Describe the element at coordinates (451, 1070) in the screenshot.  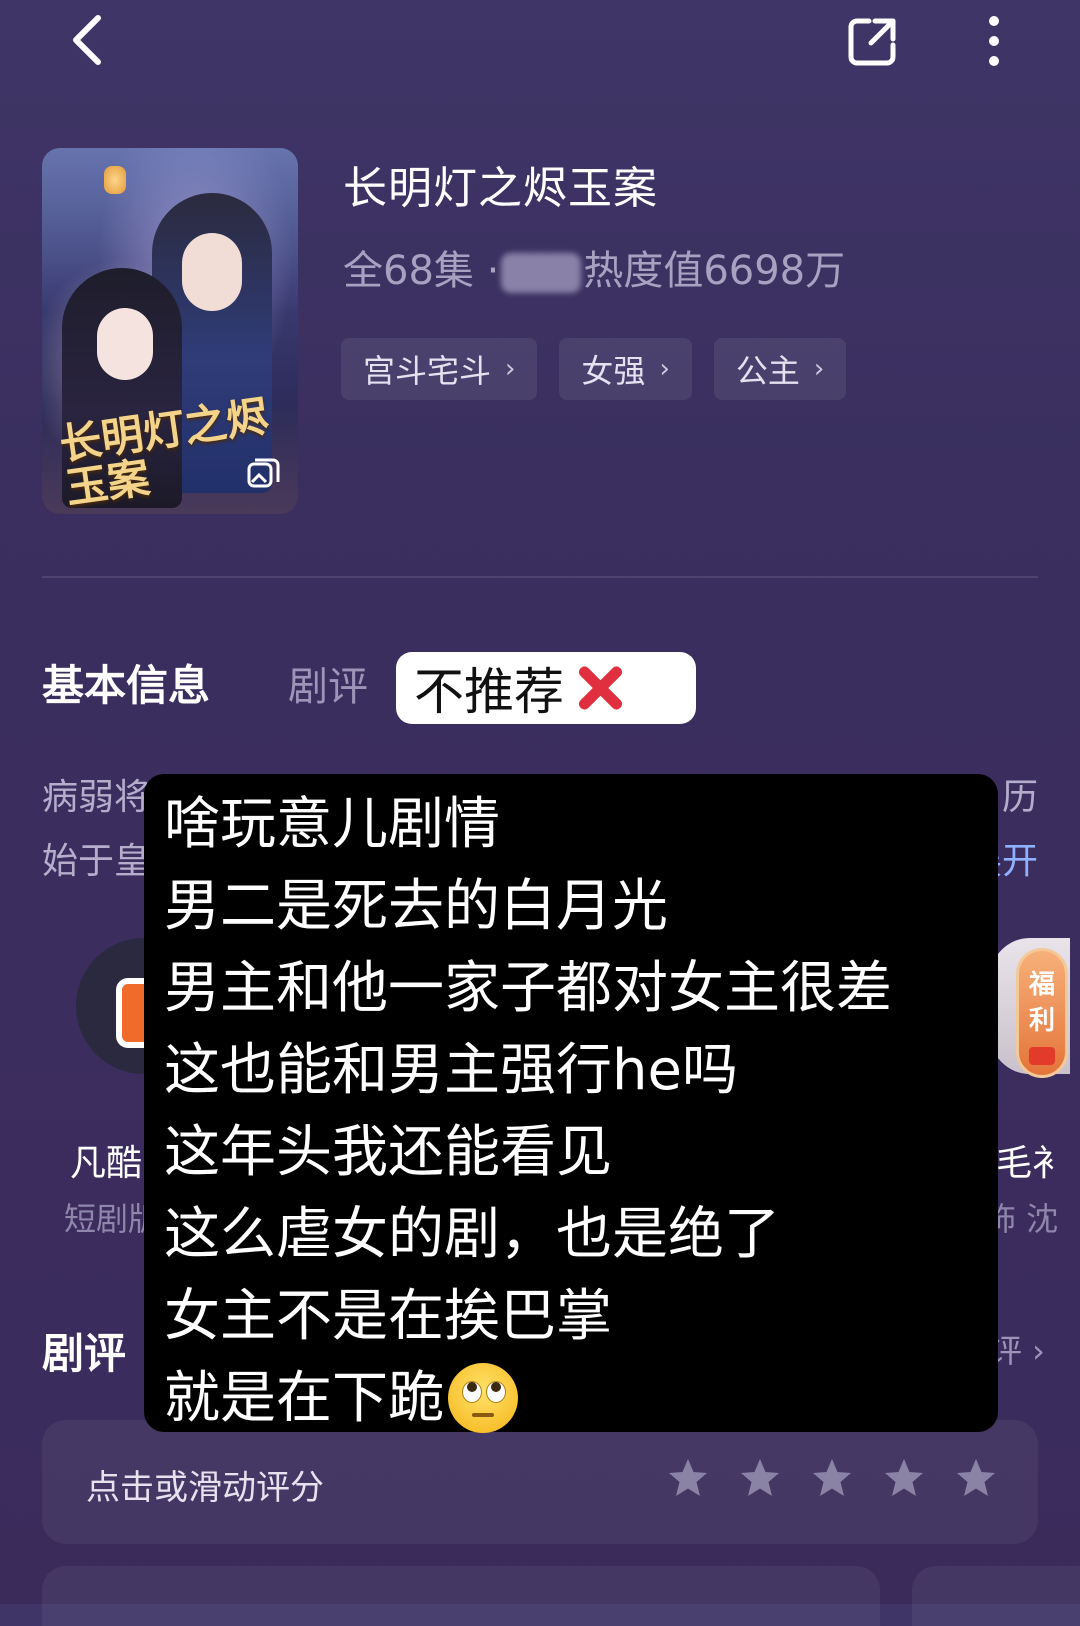
I see `overlay-line: 这也能和男主强行he吗` at that location.